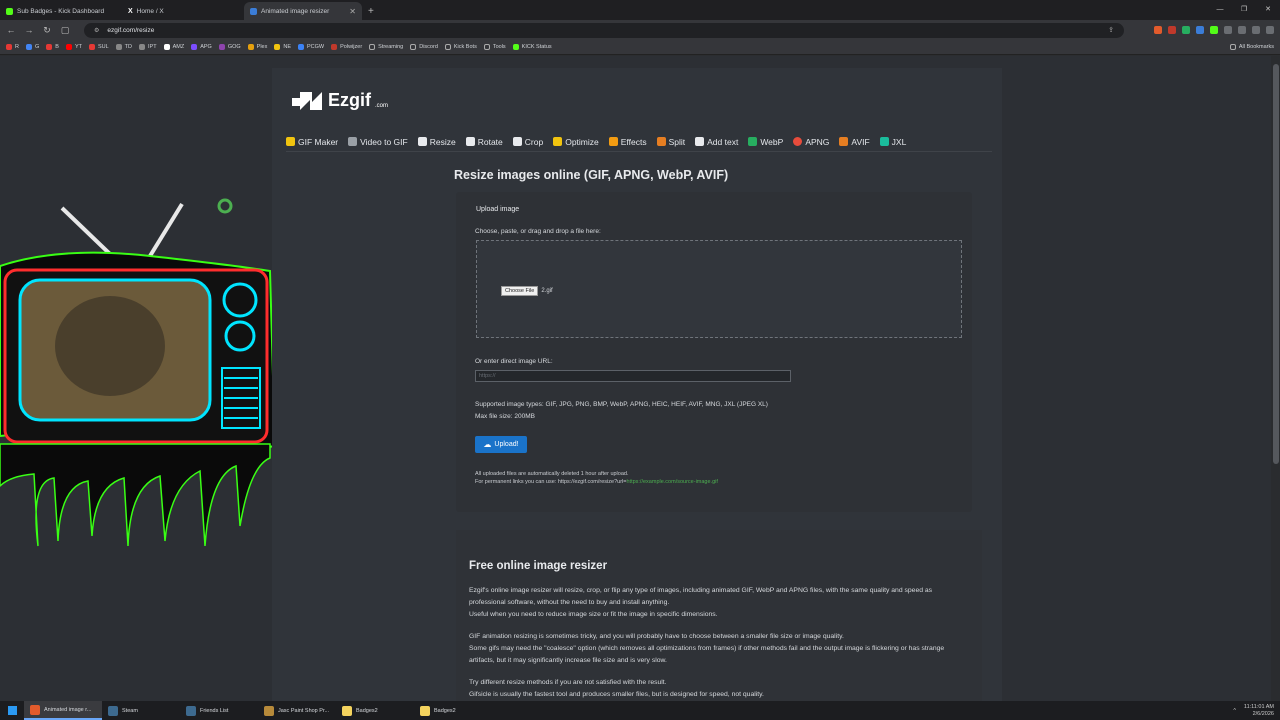  I want to click on scroll-thumb, so click(1276, 264).